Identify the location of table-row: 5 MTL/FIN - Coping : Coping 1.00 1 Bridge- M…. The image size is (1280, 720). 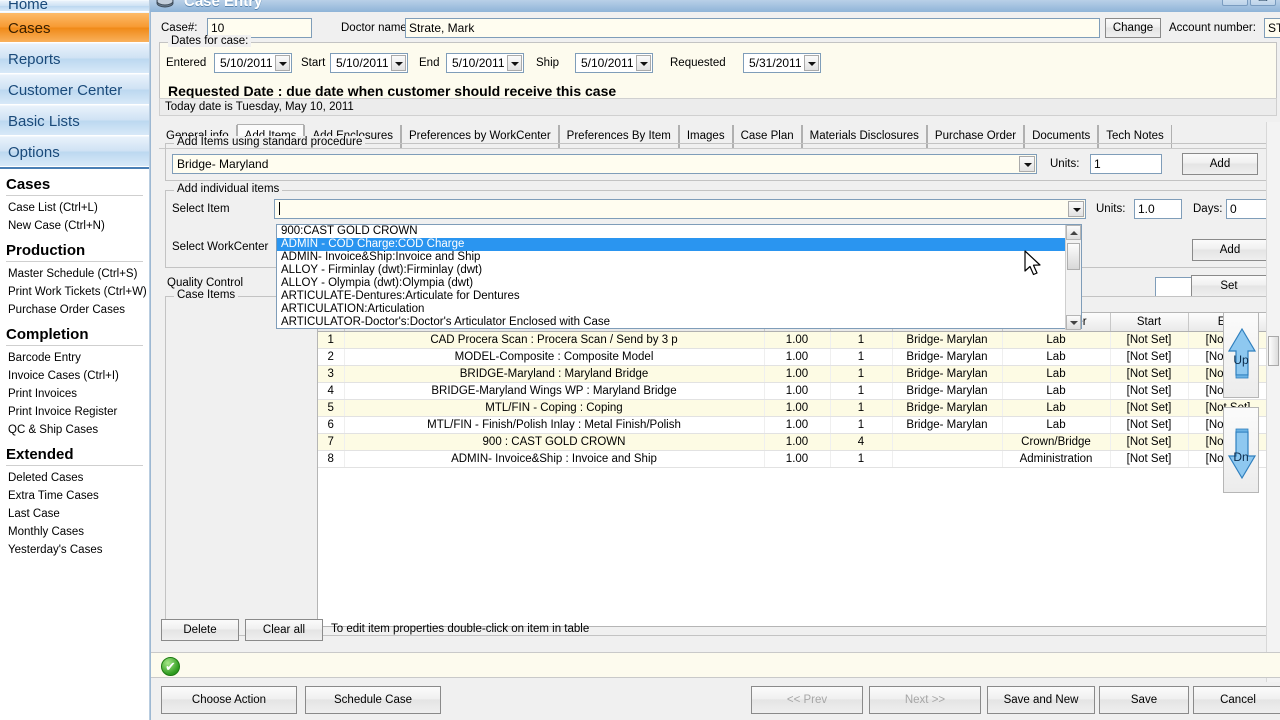
(799, 408).